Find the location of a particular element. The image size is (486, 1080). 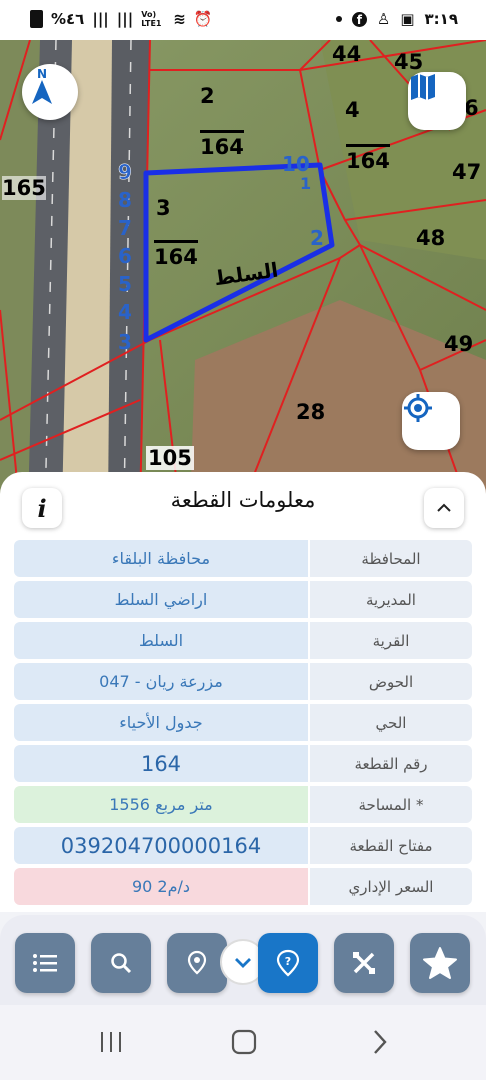

vertex-label: 6 is located at coordinates (125, 256).